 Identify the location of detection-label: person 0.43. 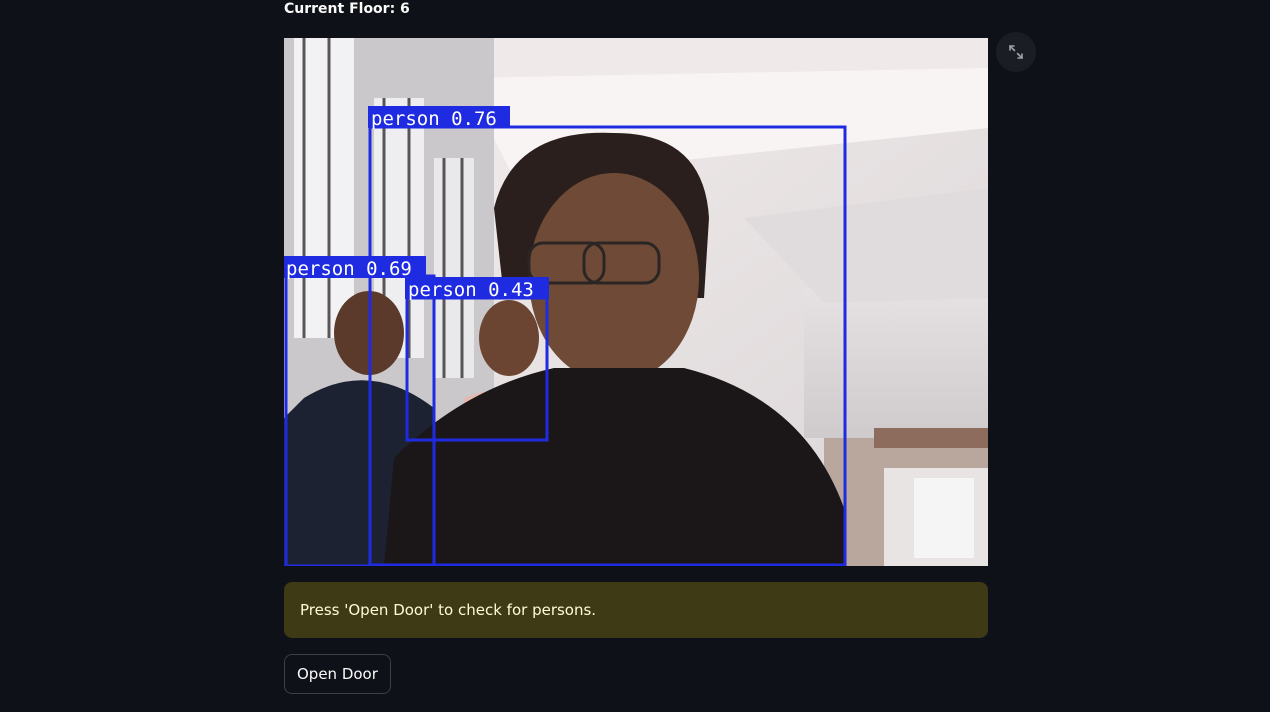
(471, 290).